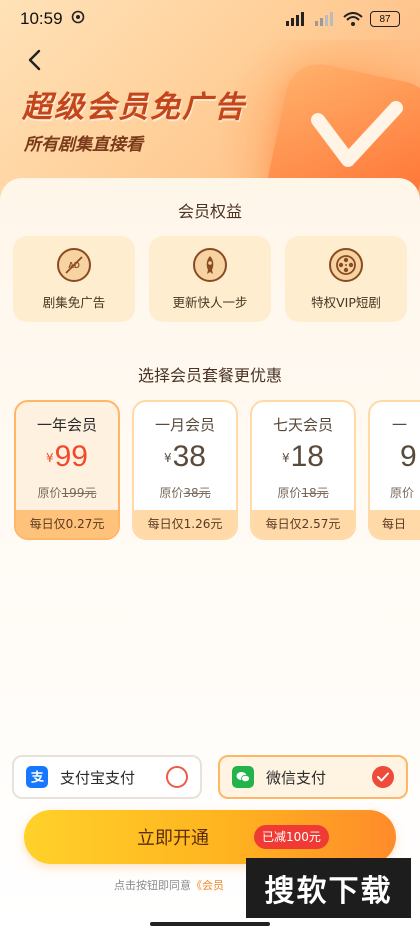 This screenshot has height=933, width=420. I want to click on plan-original-price: 原价, so click(395, 492).